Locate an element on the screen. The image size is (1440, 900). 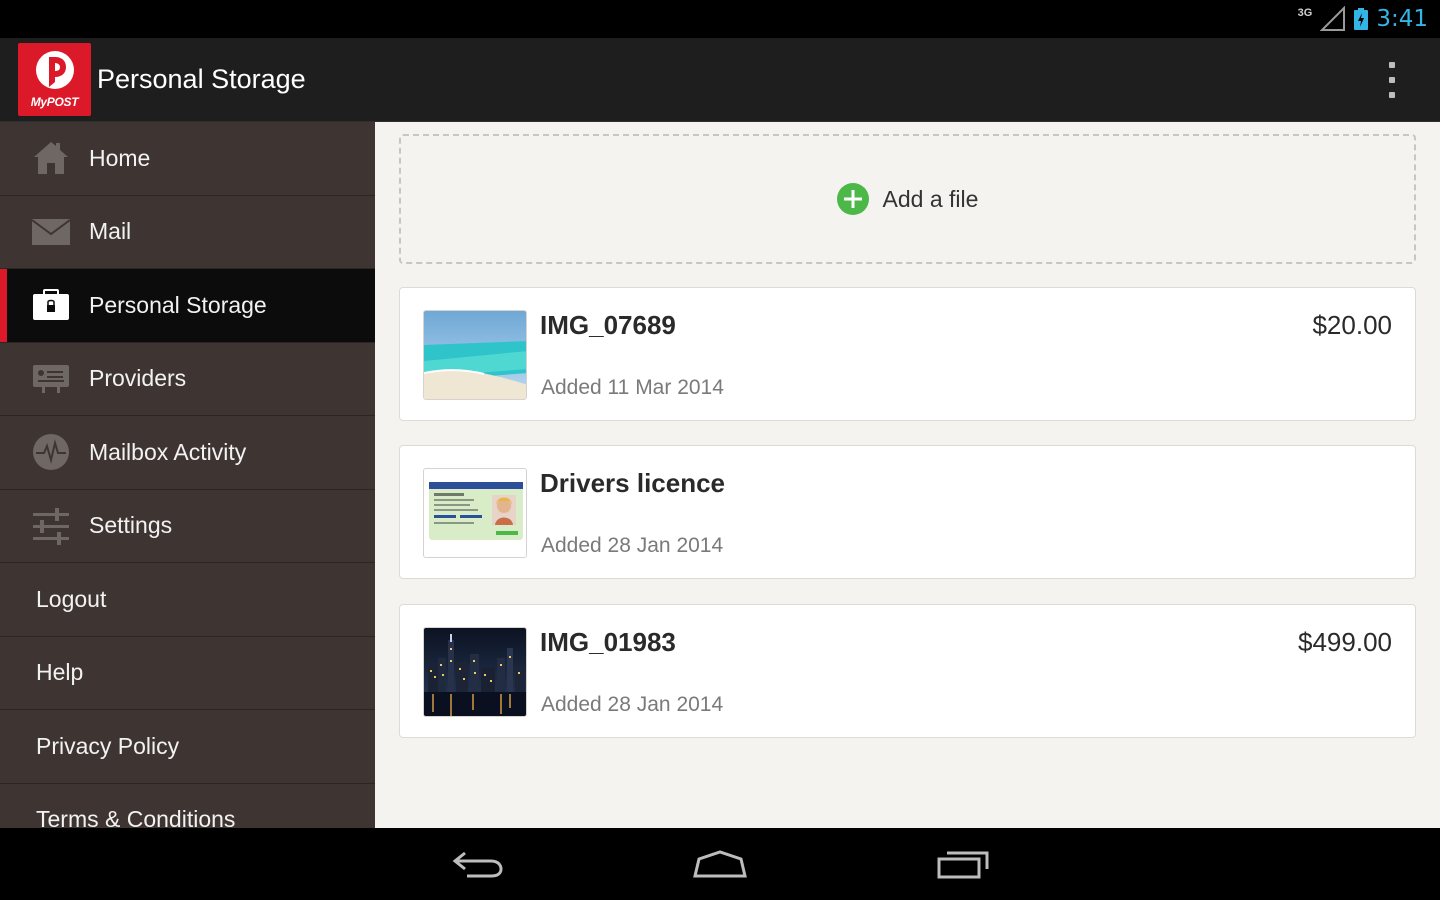
beach-thumbnail is located at coordinates (475, 355).